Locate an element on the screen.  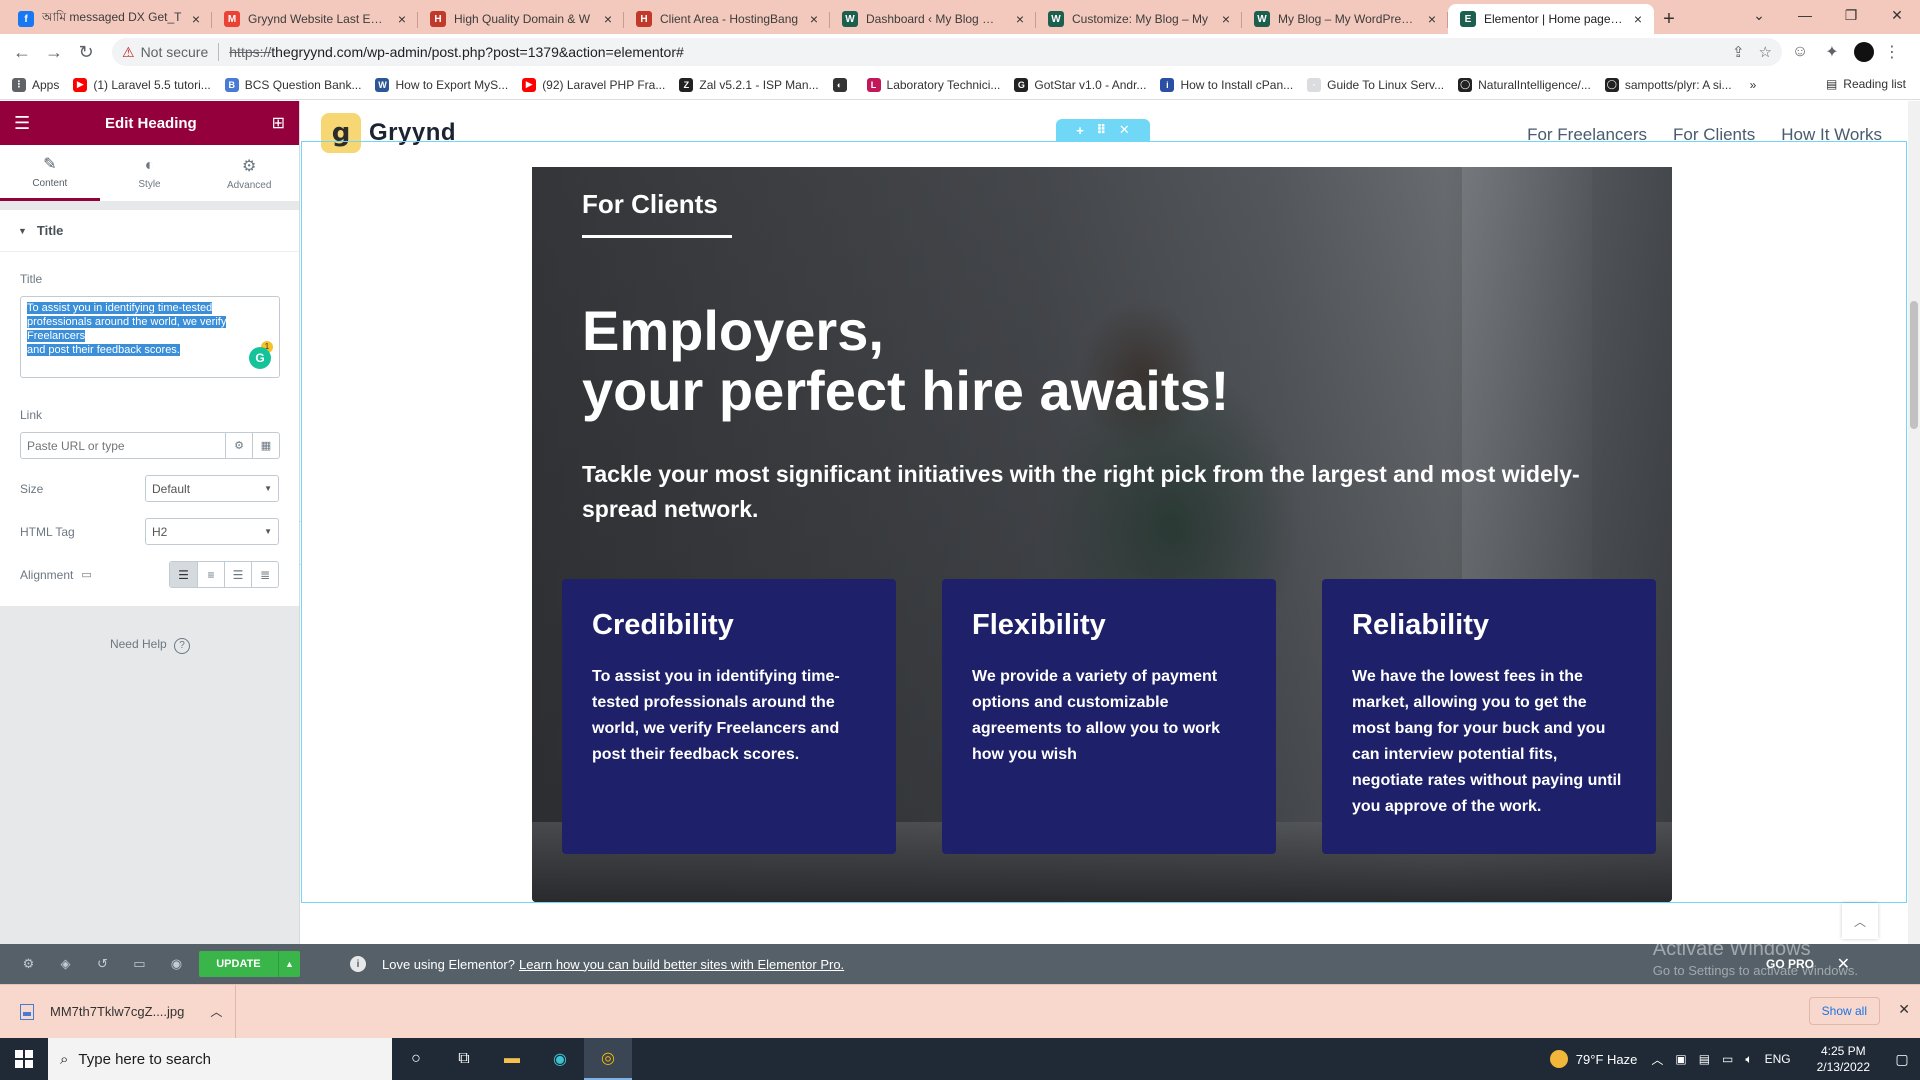
back-button: ← is located at coordinates (22, 52).